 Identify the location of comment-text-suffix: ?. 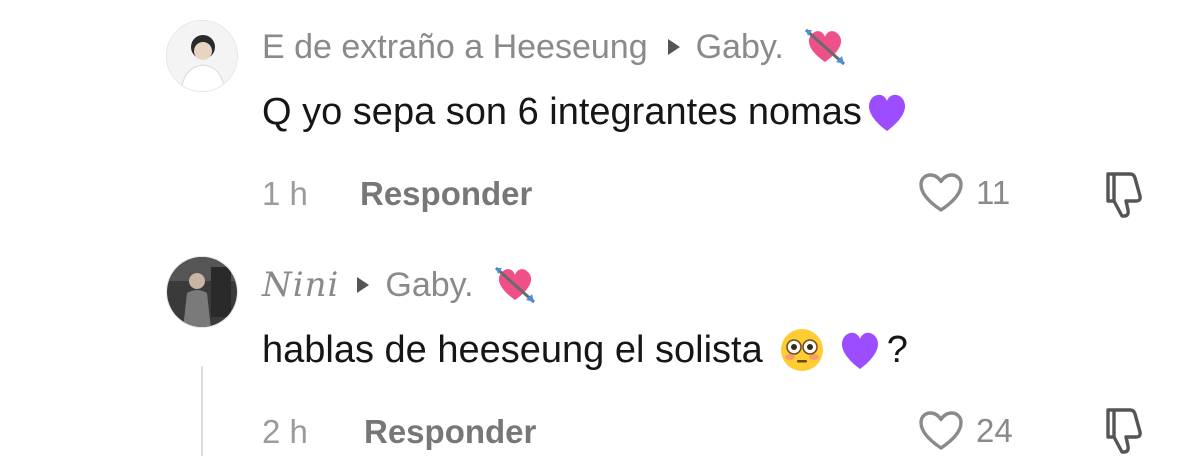
(897, 349).